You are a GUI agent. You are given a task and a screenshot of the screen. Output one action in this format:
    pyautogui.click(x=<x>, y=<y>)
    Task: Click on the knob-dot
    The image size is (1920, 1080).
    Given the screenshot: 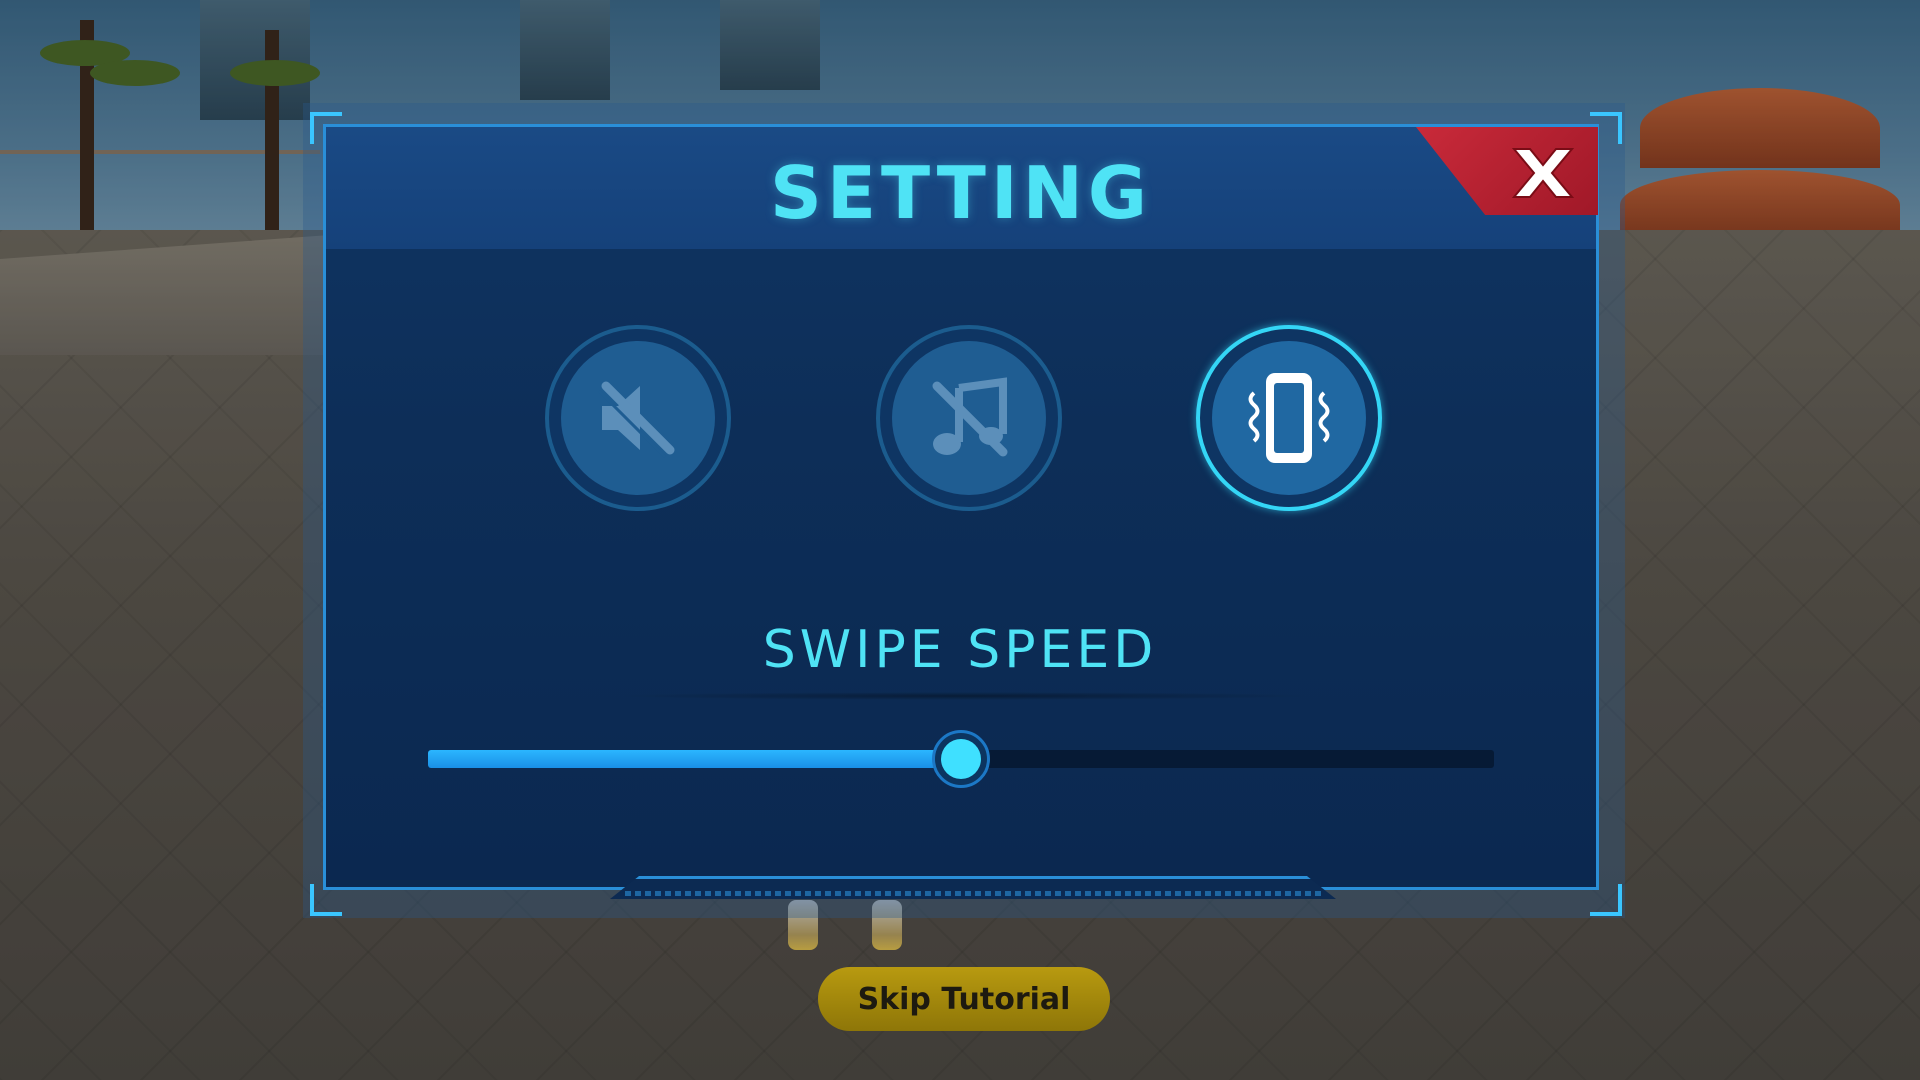 What is the action you would take?
    pyautogui.click(x=961, y=759)
    